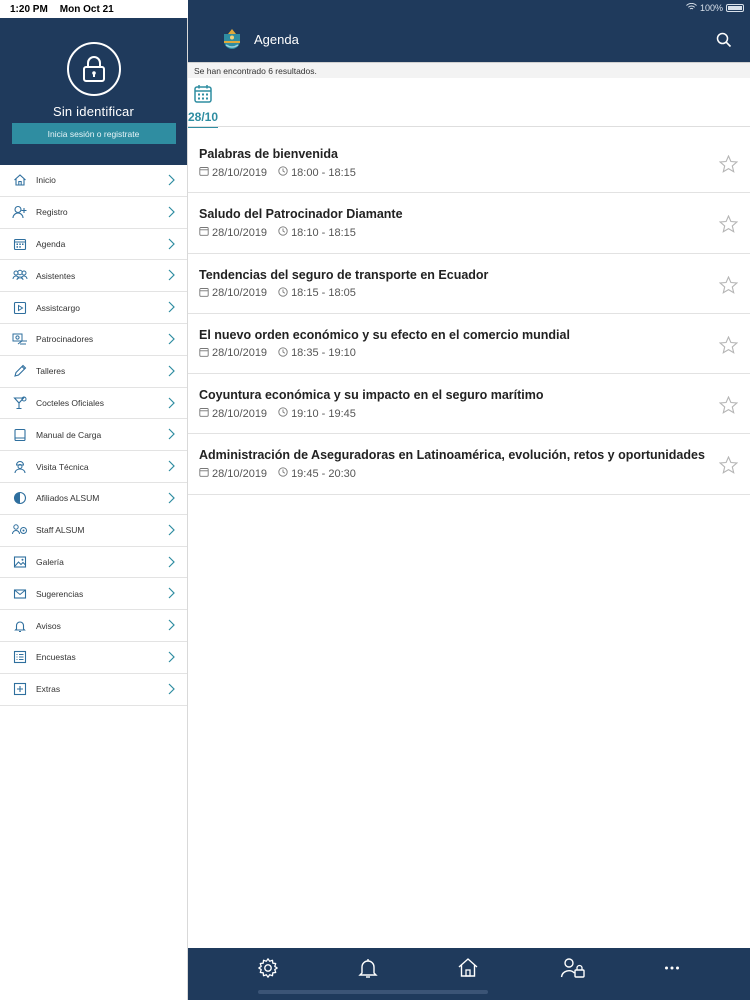 This screenshot has width=750, height=1000. Describe the element at coordinates (468, 968) in the screenshot. I see `home-icon` at that location.